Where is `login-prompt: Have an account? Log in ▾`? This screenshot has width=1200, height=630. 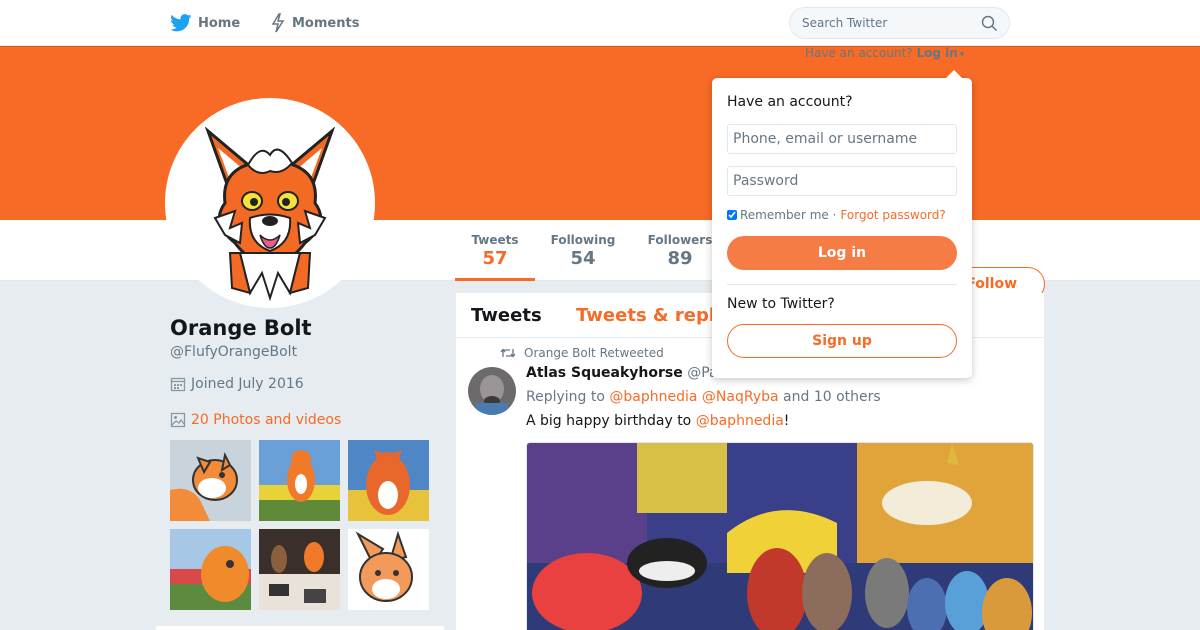
login-prompt: Have an account? Log in ▾ is located at coordinates (884, 53).